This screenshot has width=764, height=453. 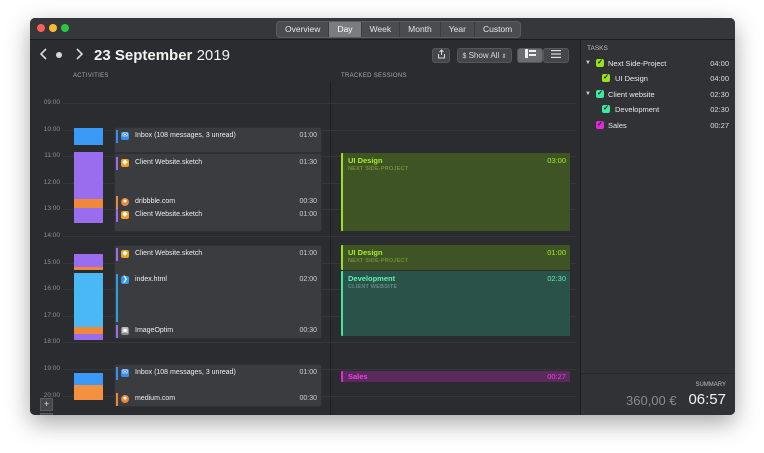 What do you see at coordinates (345, 29) in the screenshot?
I see `tab-day: Day` at bounding box center [345, 29].